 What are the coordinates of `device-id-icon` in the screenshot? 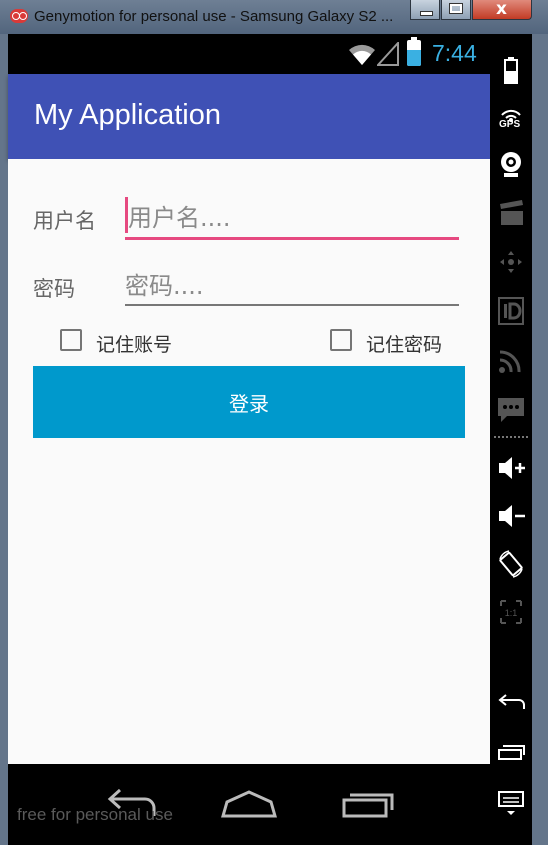 It's located at (511, 311).